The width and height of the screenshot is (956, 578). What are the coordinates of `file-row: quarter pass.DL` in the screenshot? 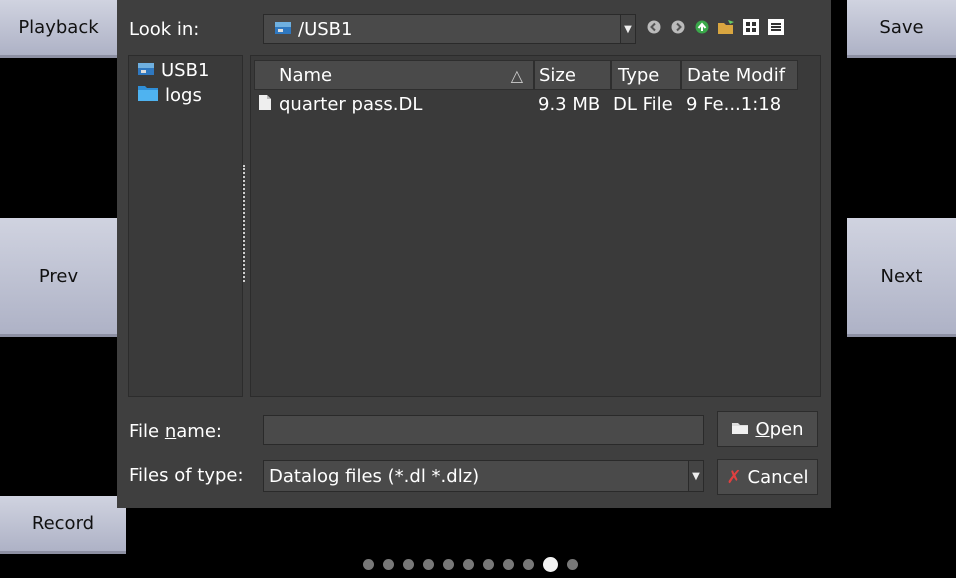 It's located at (340, 104).